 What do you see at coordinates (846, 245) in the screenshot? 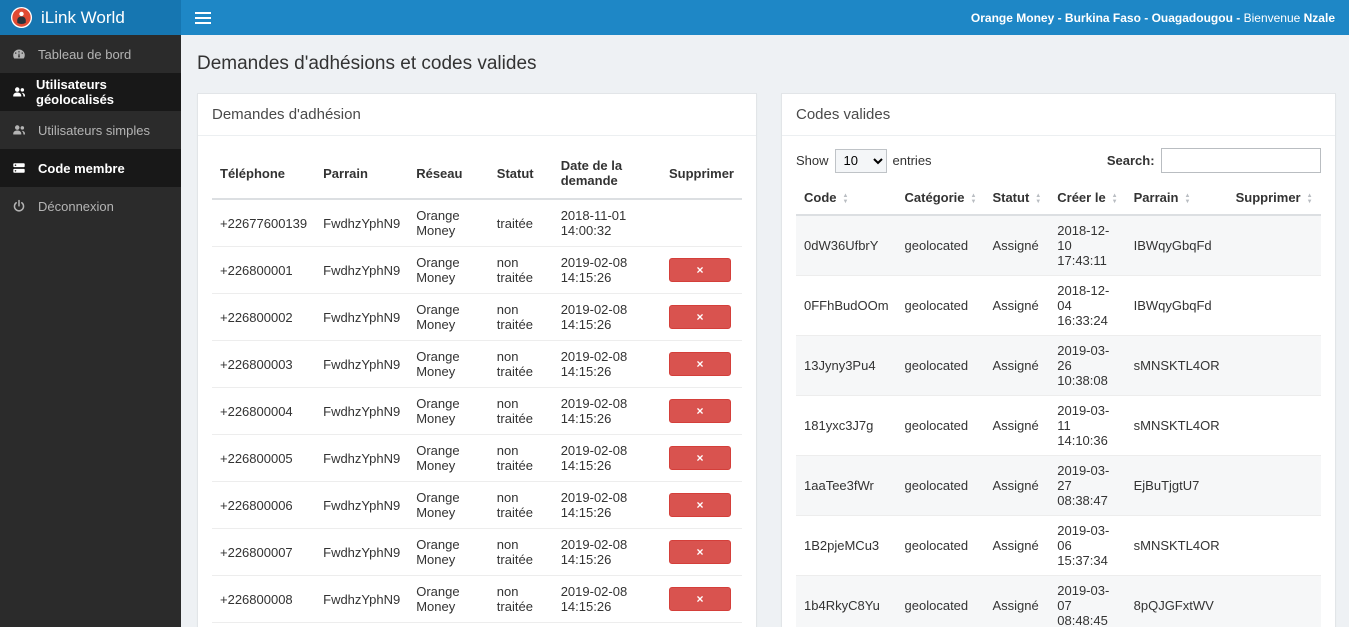
I see `cell-code: 0dW36UfbrY` at bounding box center [846, 245].